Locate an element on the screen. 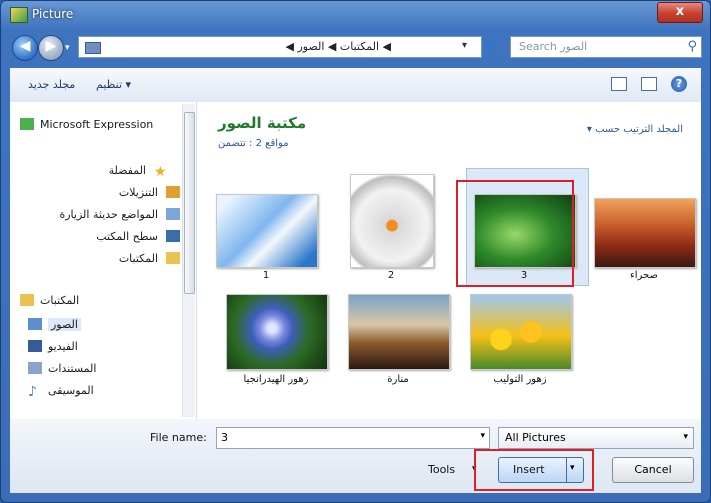  documents-icon is located at coordinates (35, 368).